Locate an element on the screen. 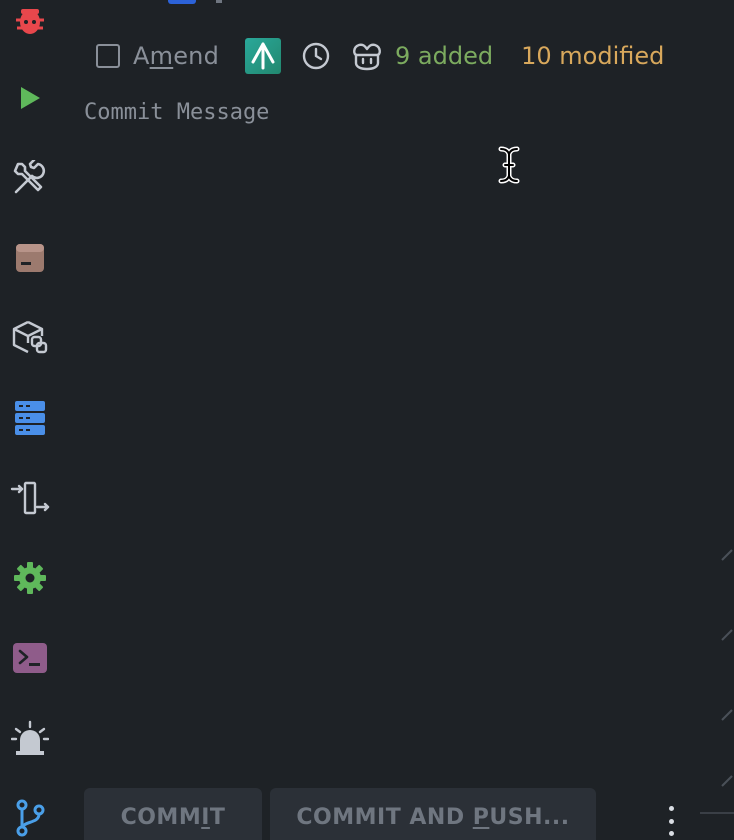 Image resolution: width=734 pixels, height=840 pixels. run-button is located at coordinates (30, 98).